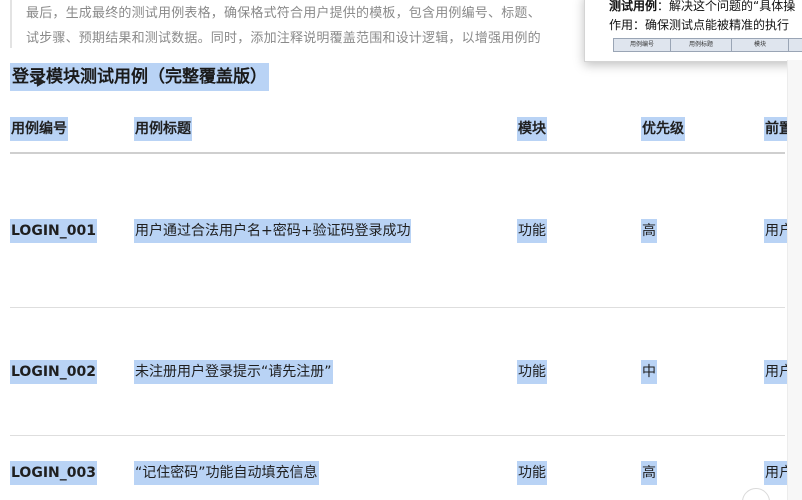  Describe the element at coordinates (663, 129) in the screenshot. I see `col-header-priority: 优先级` at that location.